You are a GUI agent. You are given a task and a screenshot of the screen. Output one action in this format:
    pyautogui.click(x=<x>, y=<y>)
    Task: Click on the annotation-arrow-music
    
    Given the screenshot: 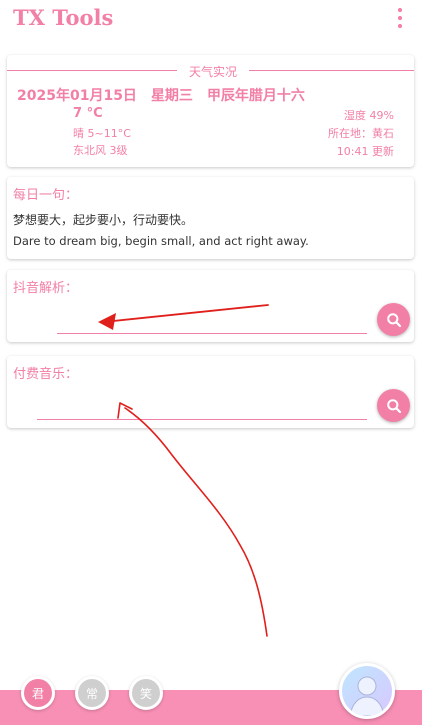 What is the action you would take?
    pyautogui.click(x=192, y=519)
    